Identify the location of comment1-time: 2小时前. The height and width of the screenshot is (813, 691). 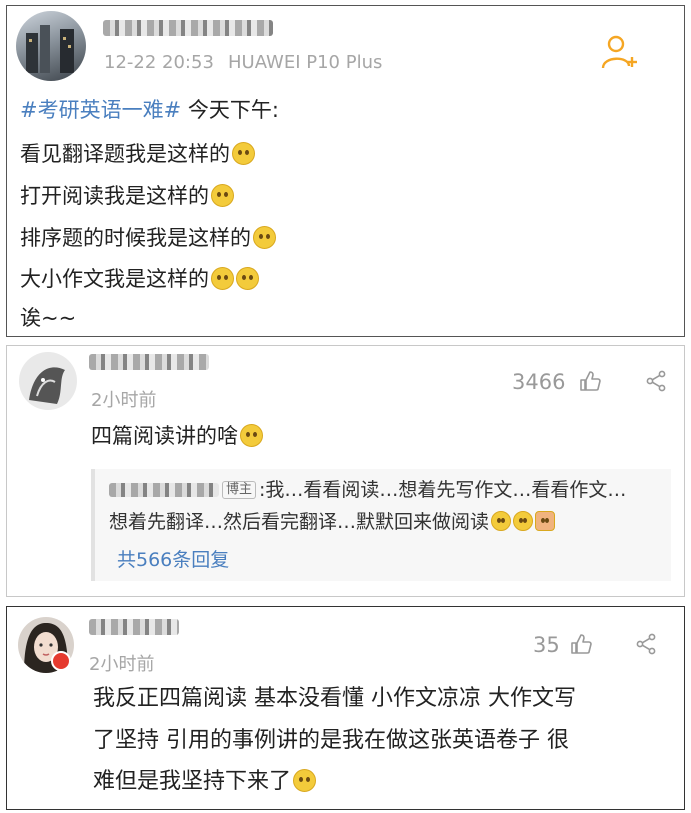
(124, 400).